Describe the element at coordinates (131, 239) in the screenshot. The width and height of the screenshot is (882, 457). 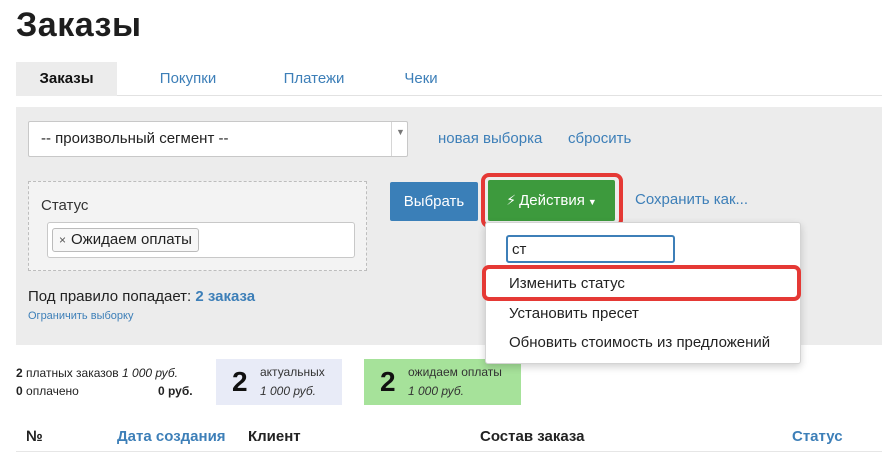
I see `status-tag-label: Ожидаем оплаты` at that location.